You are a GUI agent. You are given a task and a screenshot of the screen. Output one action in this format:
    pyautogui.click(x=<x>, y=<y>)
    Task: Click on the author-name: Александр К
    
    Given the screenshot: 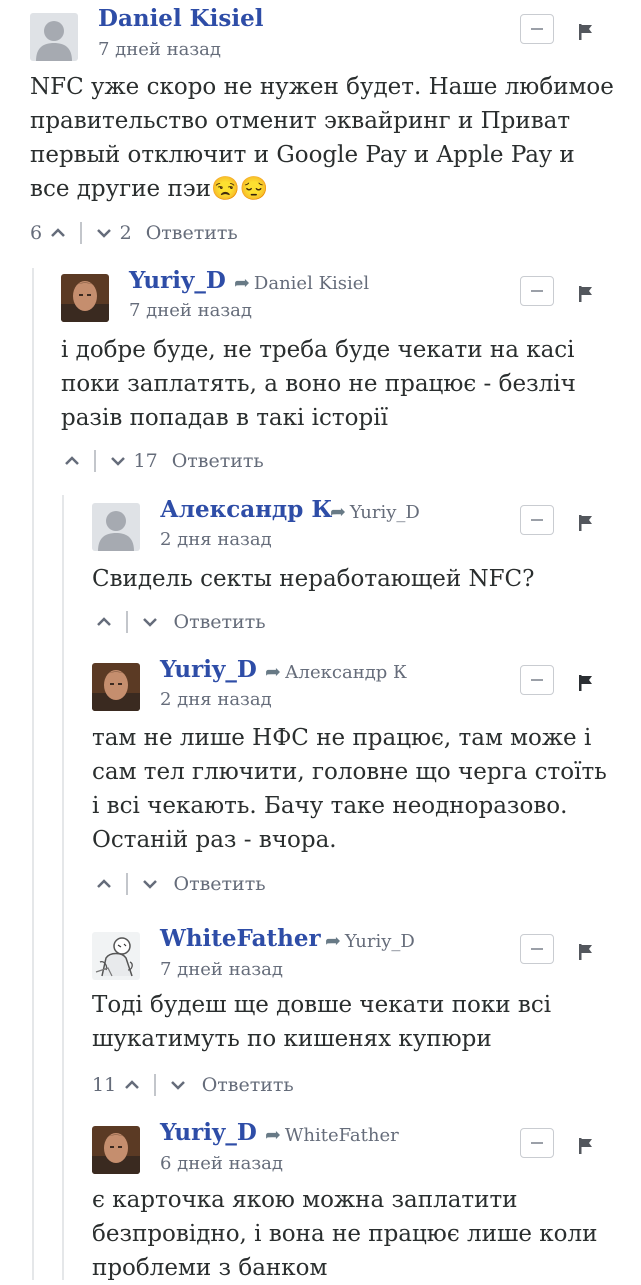 What is the action you would take?
    pyautogui.click(x=246, y=510)
    